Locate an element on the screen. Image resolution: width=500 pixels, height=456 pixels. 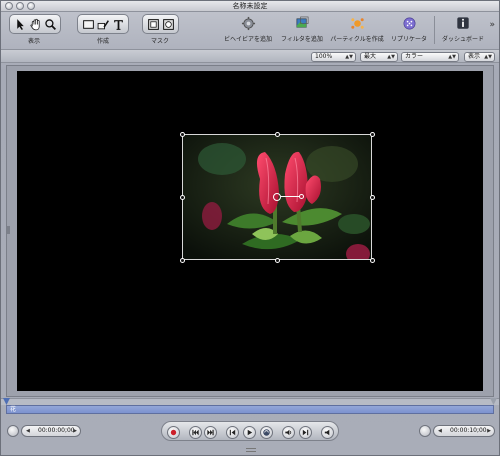
speaker-muted-icon is located at coordinates (327, 432).